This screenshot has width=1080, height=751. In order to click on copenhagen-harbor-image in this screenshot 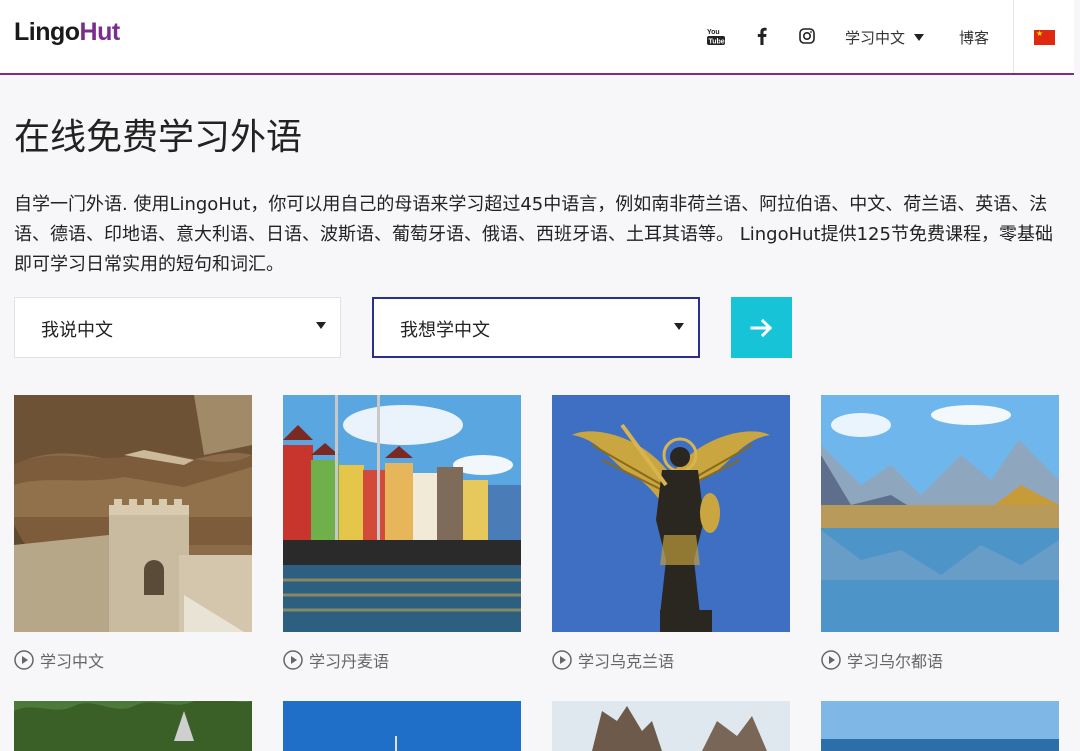, I will do `click(402, 513)`.